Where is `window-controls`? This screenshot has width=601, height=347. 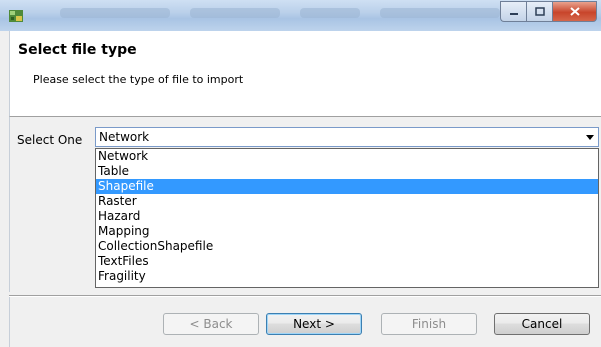
window-controls is located at coordinates (548, 11).